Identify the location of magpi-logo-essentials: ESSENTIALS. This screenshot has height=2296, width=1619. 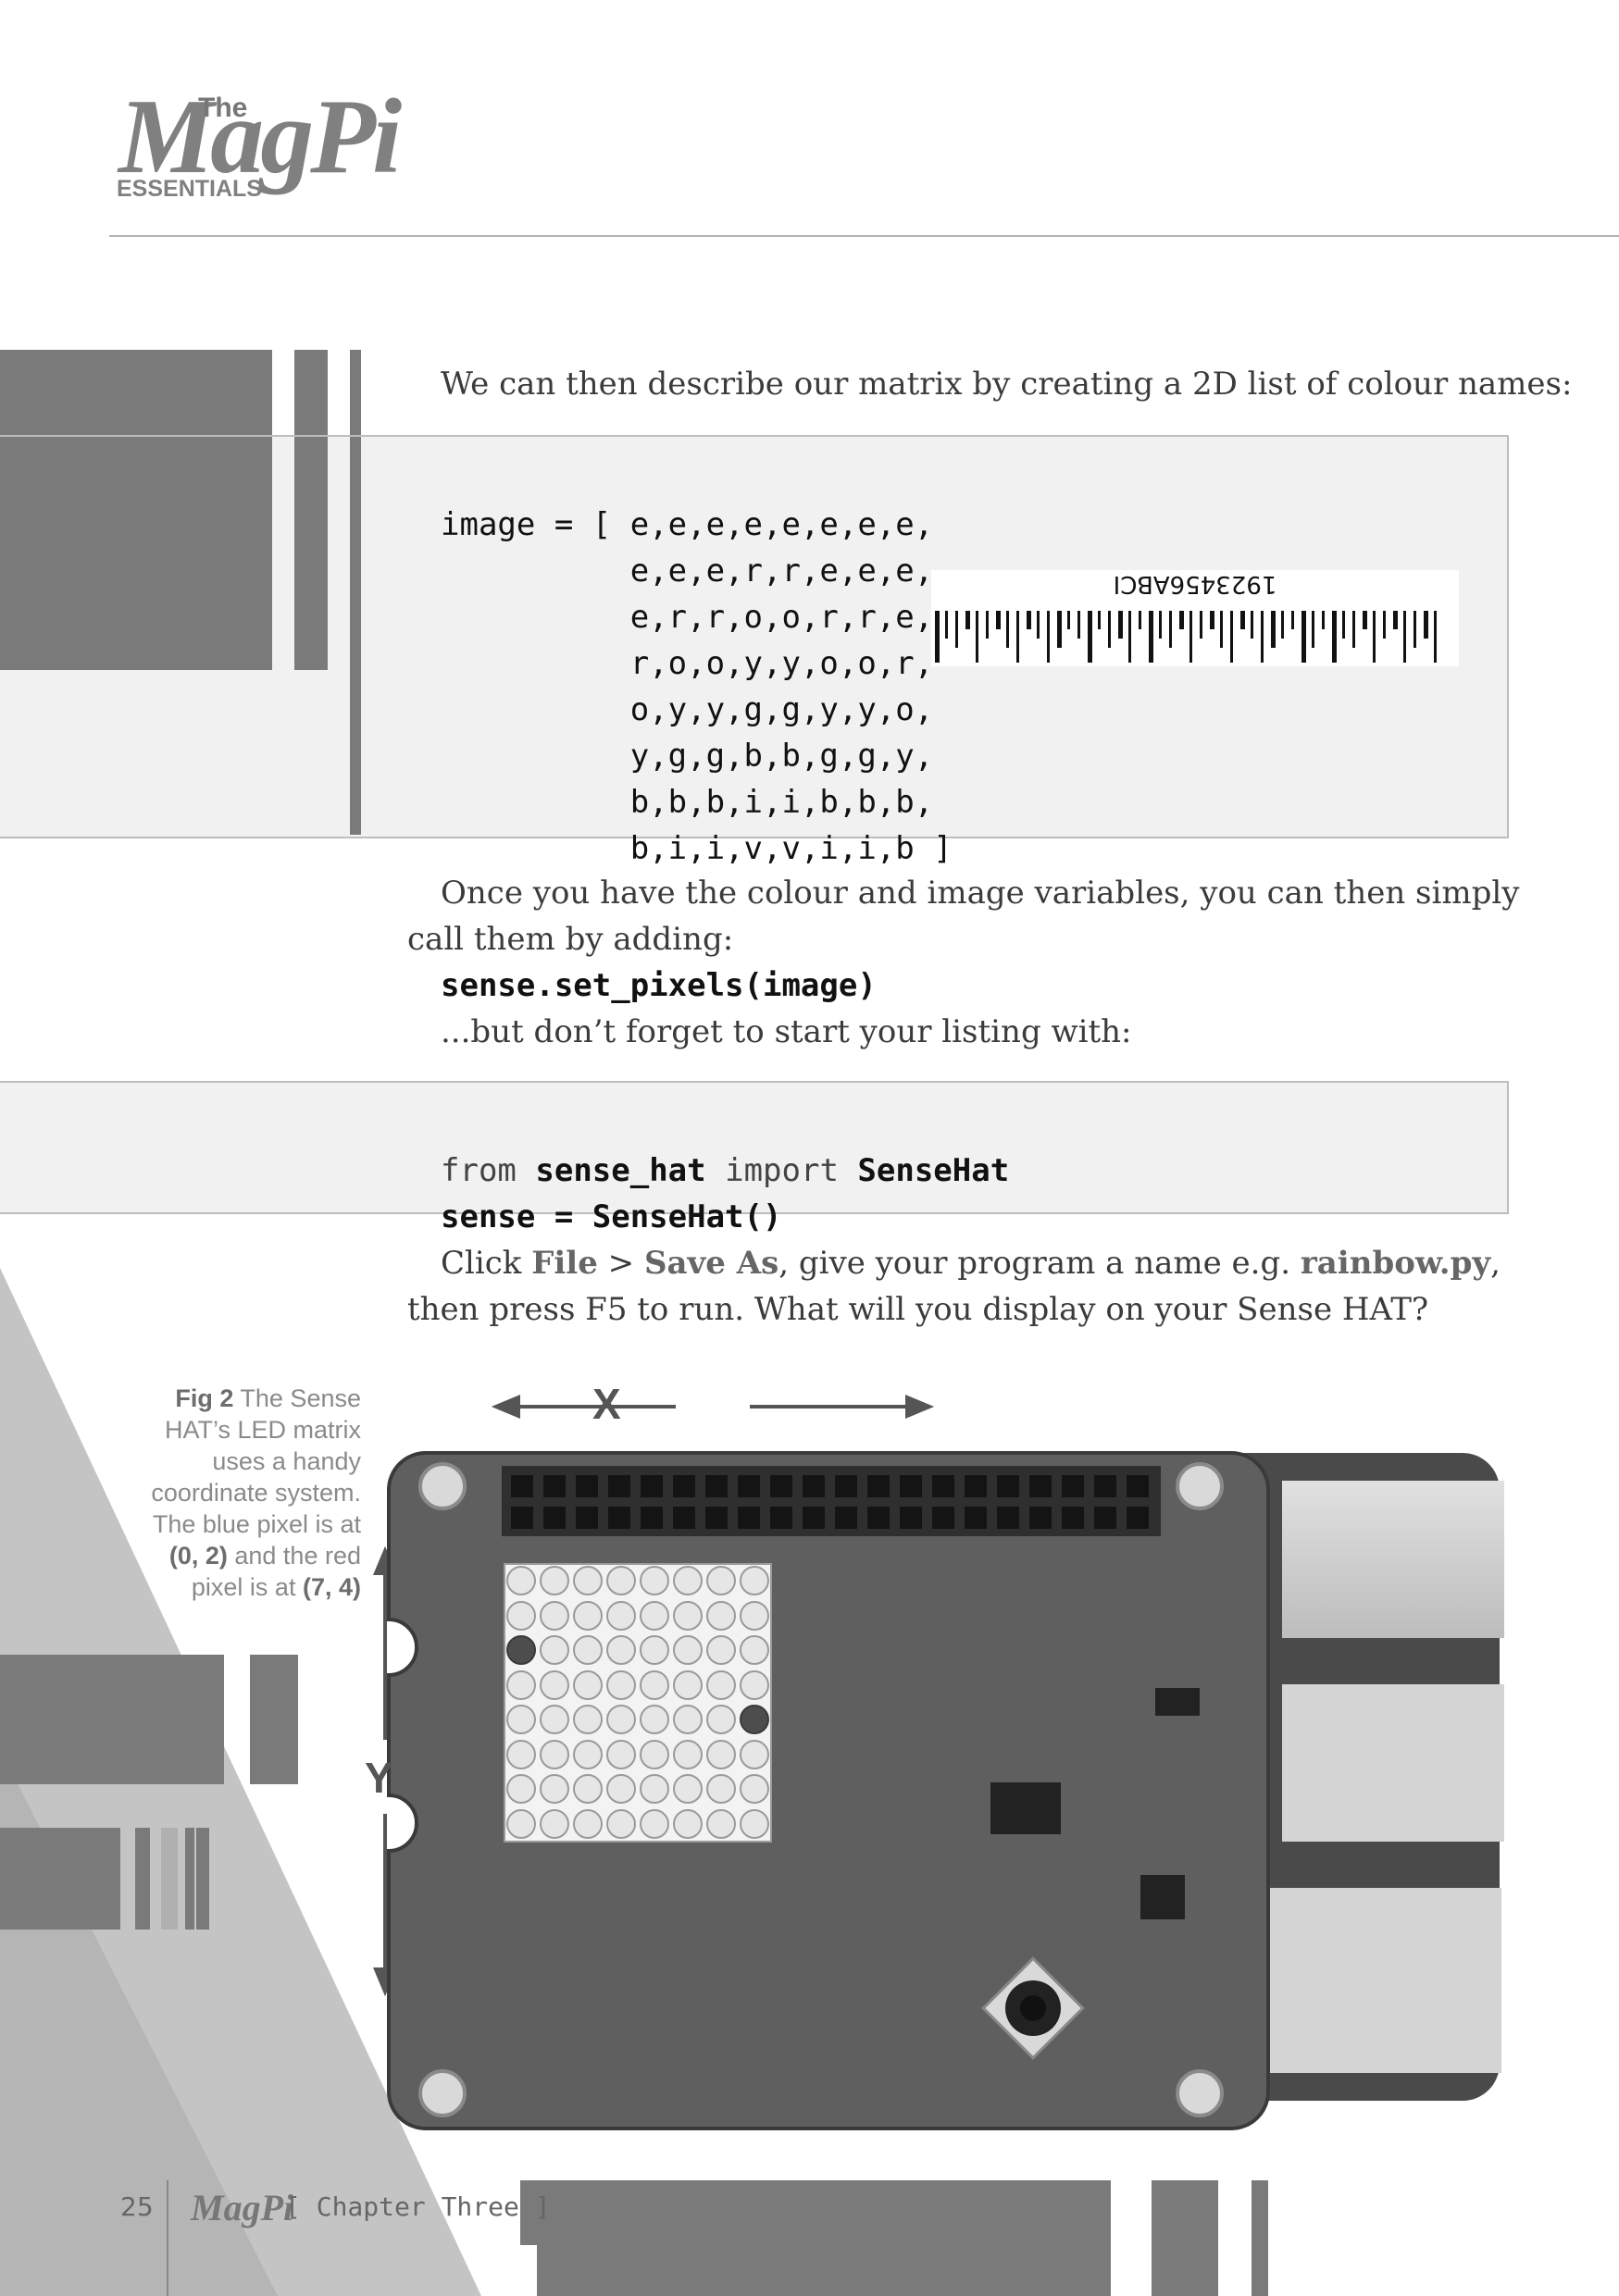
(189, 189).